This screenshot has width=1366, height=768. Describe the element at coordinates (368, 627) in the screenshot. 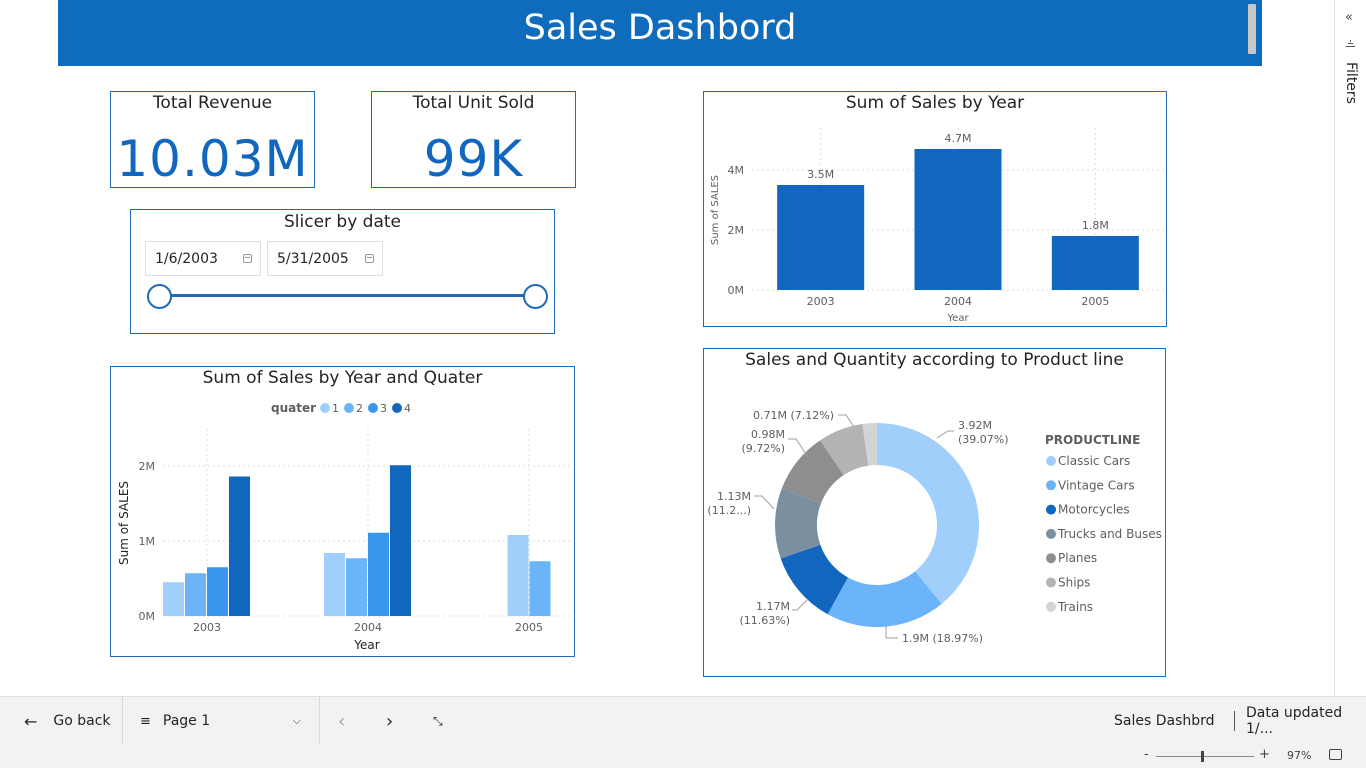

I see `x-tick-label: 2004` at that location.